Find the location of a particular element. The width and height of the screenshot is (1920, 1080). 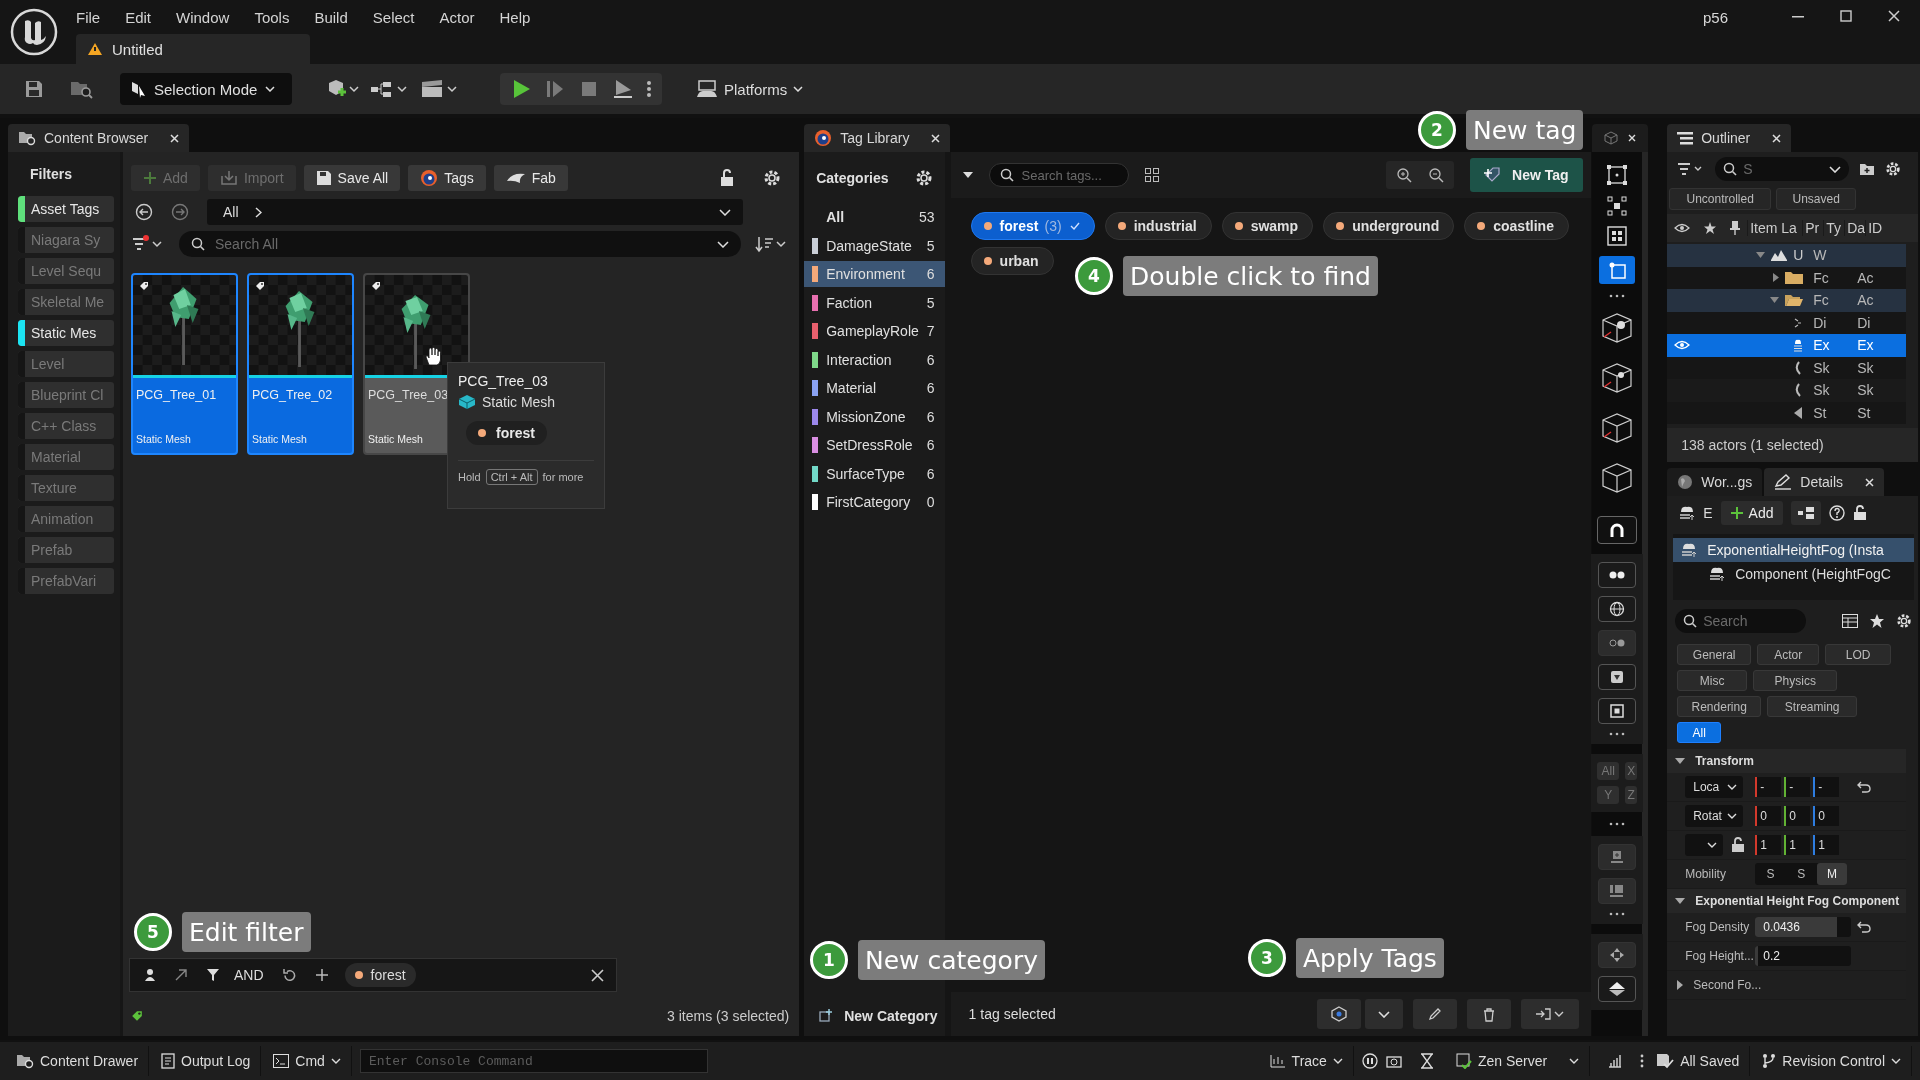

category-item: SurfaceType 6 is located at coordinates (874, 473).